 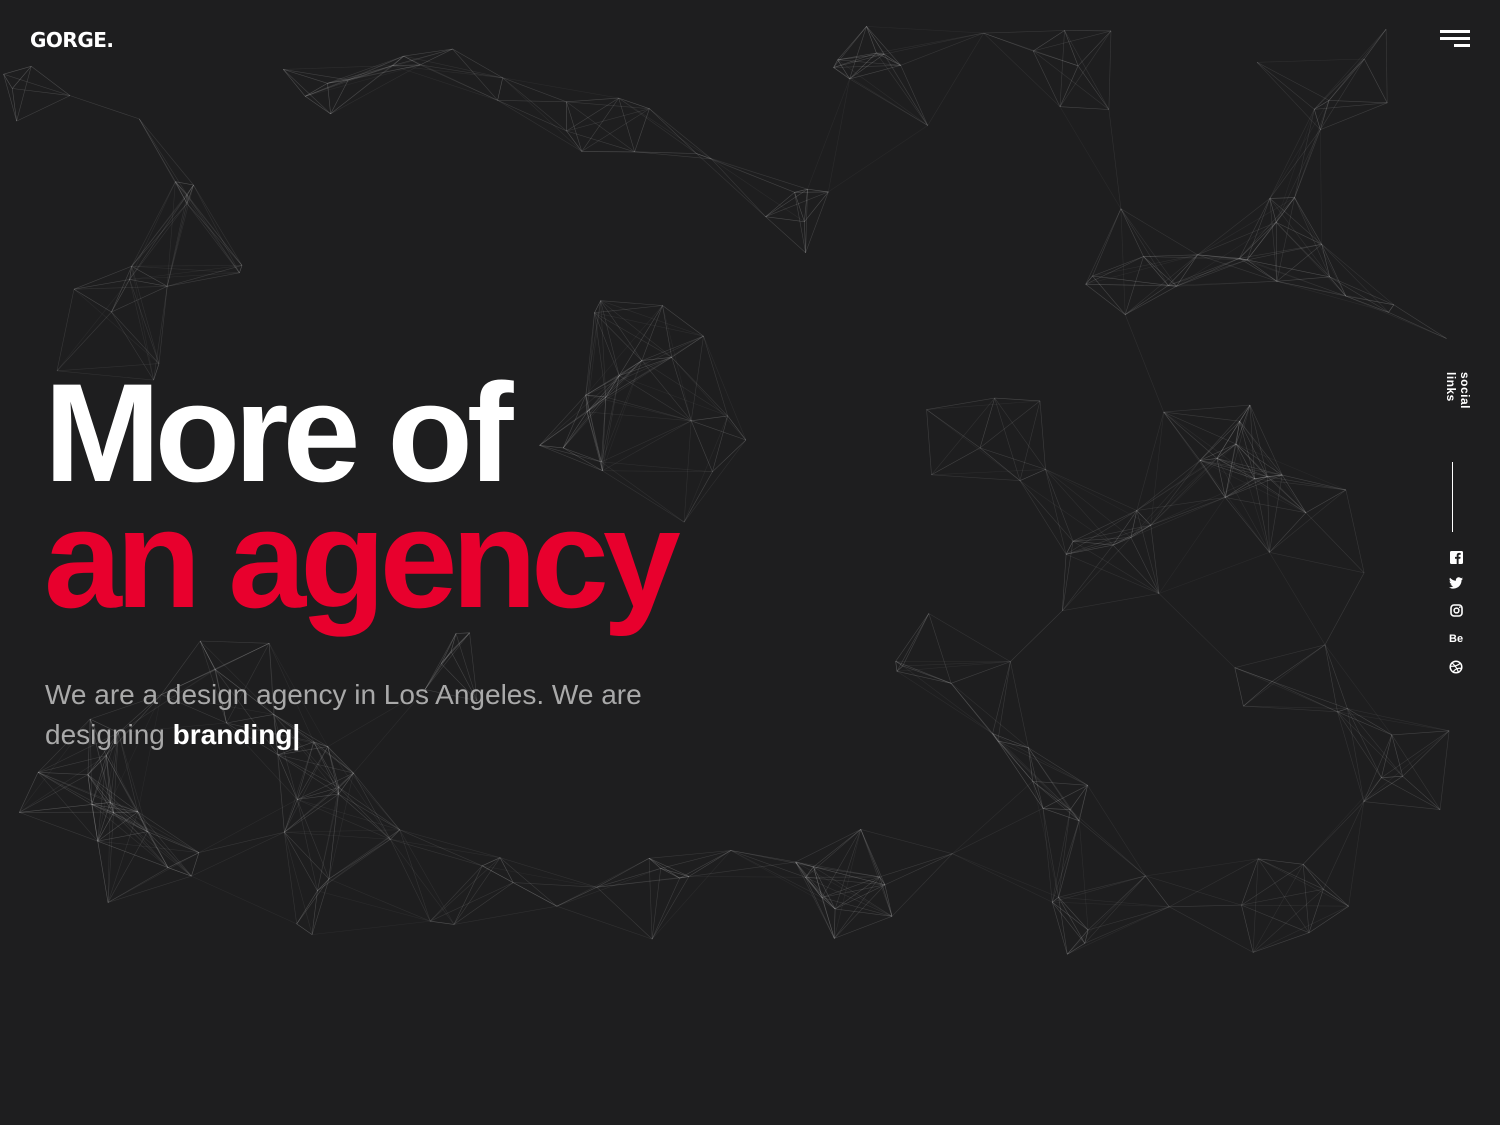 I want to click on hero-title-line2: an agency, so click(x=362, y=558).